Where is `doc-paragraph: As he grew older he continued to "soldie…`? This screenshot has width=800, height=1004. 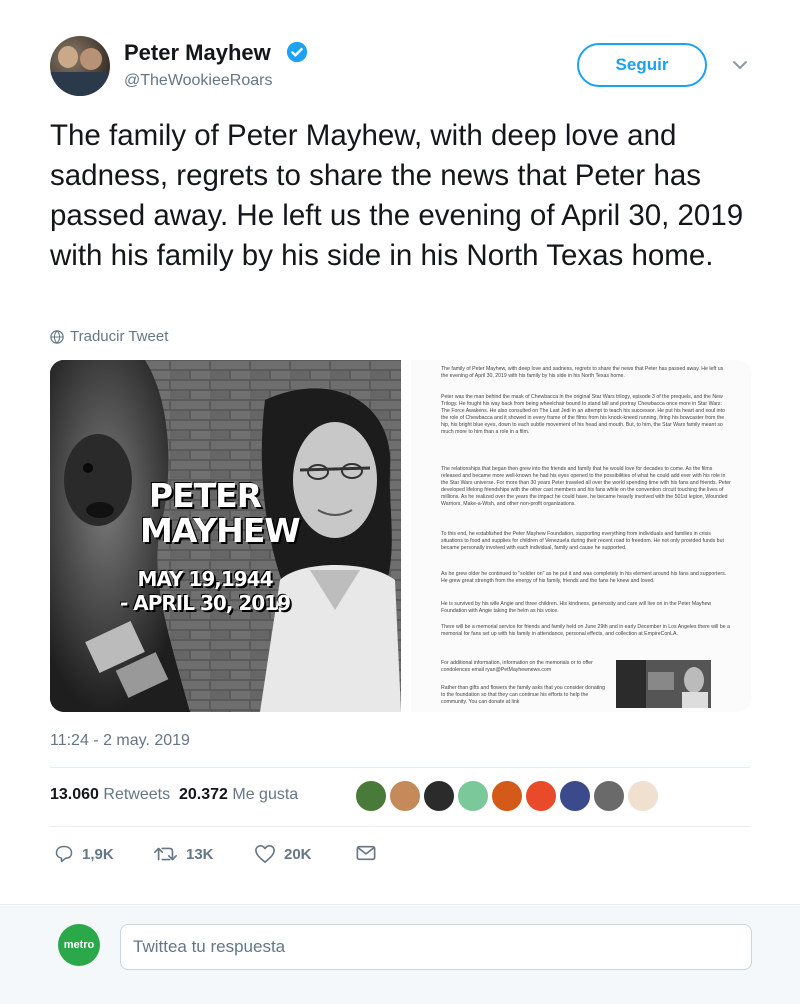
doc-paragraph: As he grew older he continued to "soldie… is located at coordinates (584, 577).